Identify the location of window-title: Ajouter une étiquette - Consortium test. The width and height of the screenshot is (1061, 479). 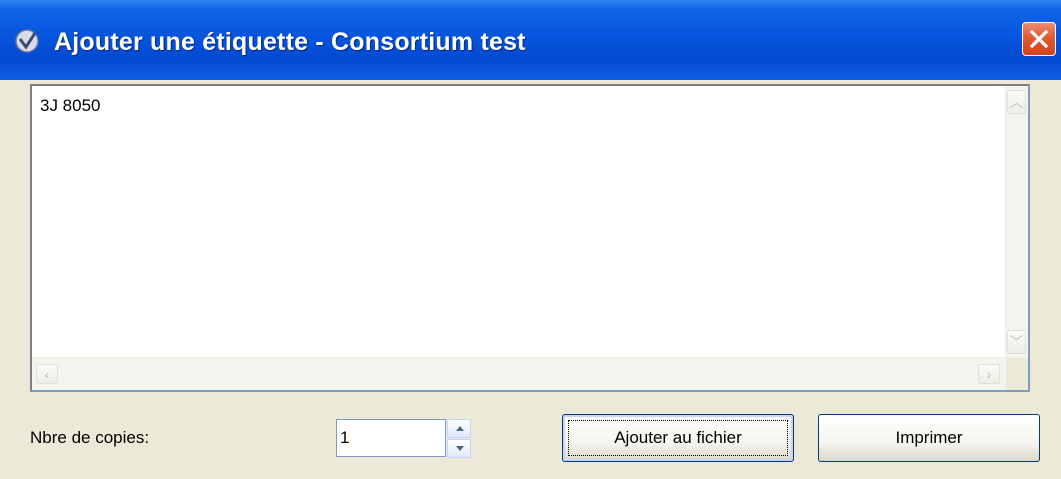
(290, 42).